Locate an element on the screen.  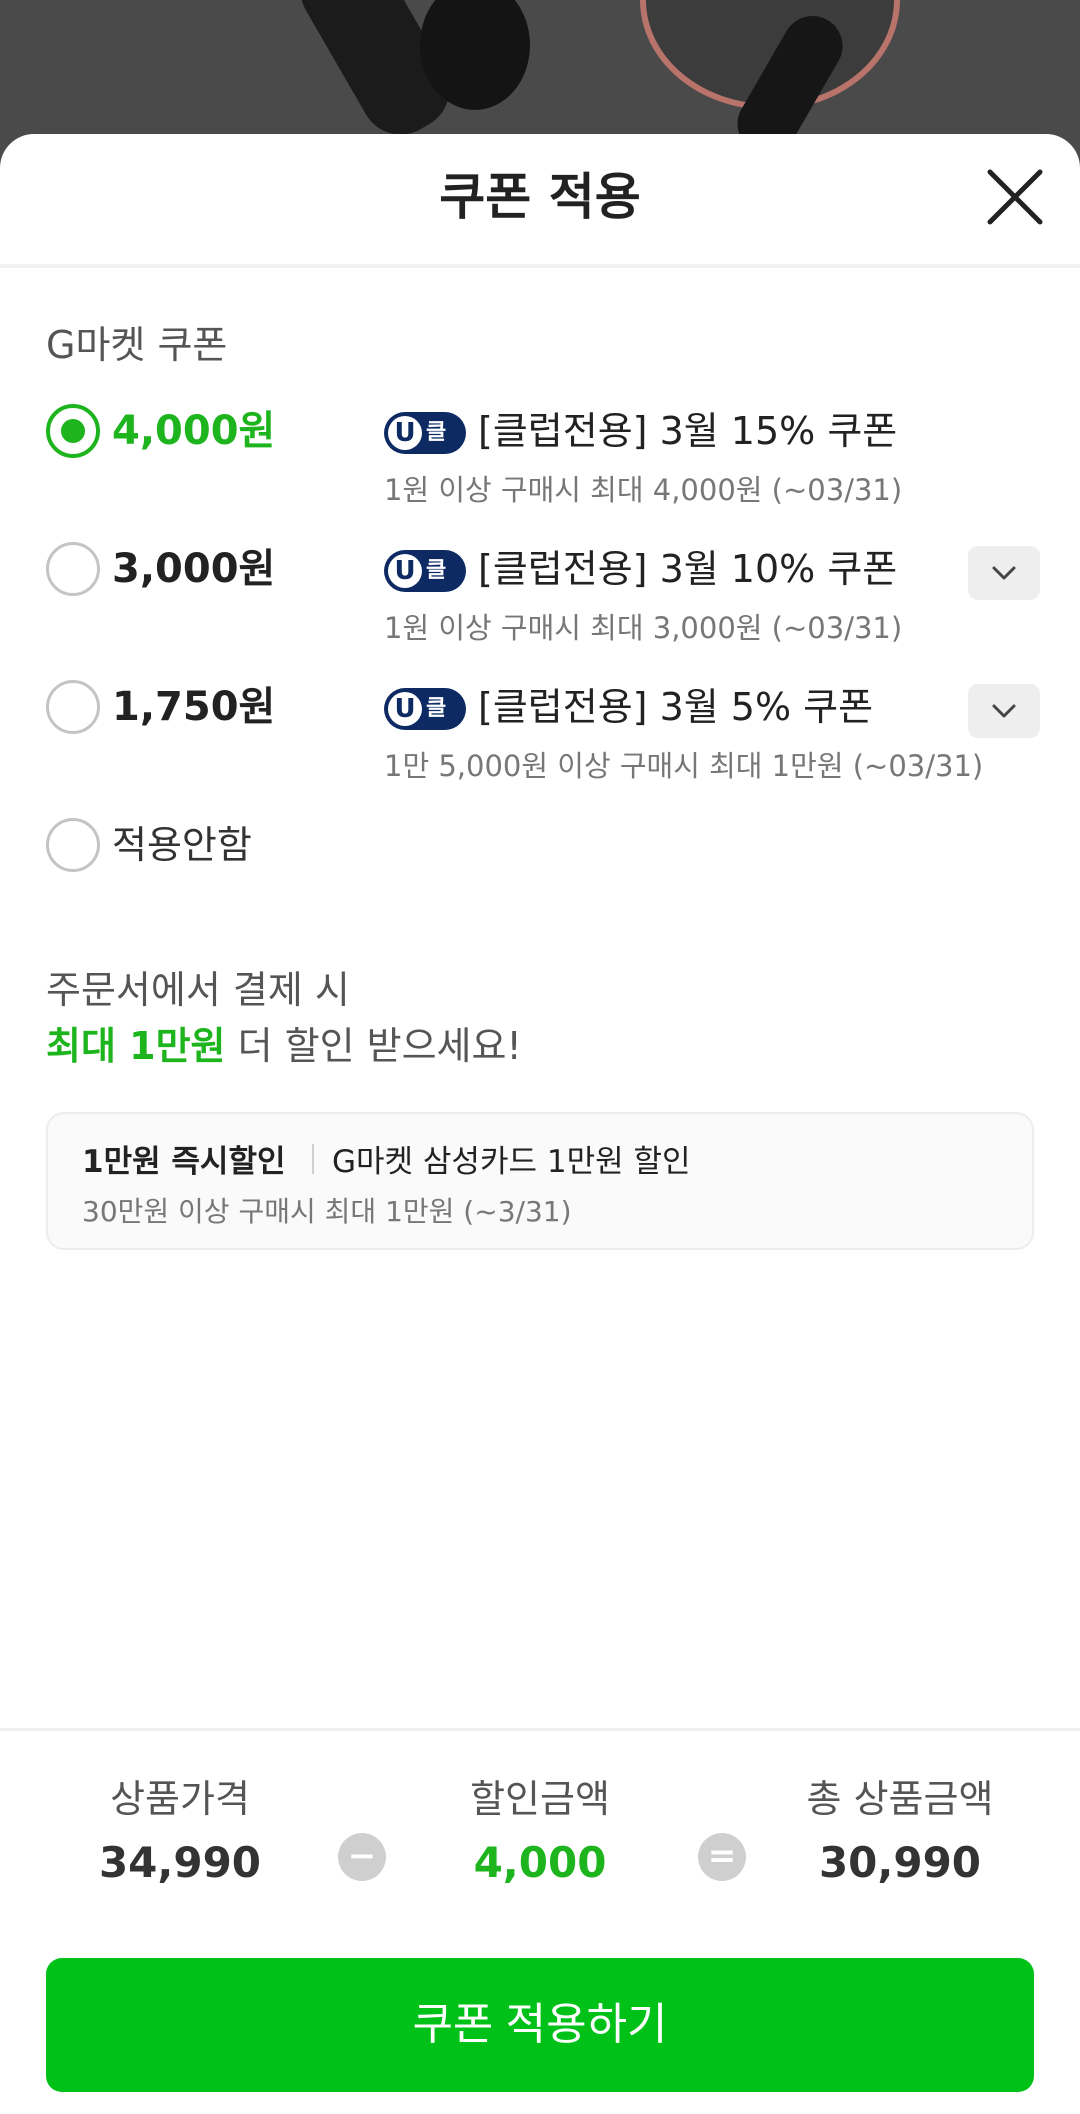
no-apply-label: 적용안함 is located at coordinates (182, 845).